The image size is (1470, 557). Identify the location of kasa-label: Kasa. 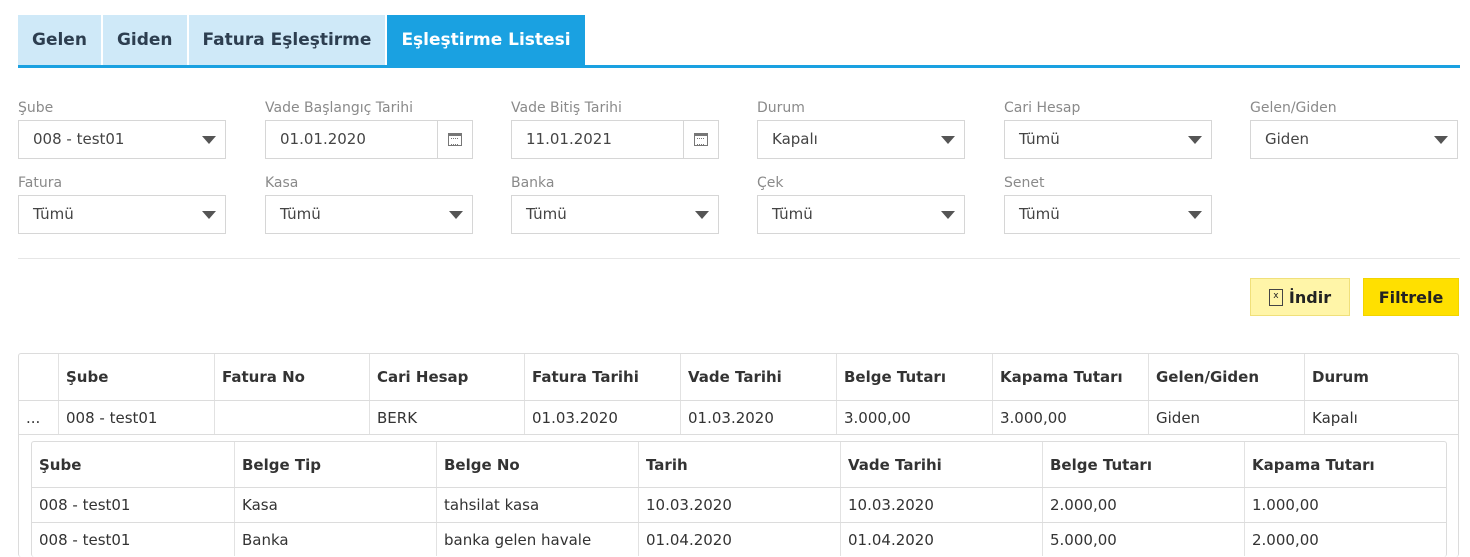
(282, 183).